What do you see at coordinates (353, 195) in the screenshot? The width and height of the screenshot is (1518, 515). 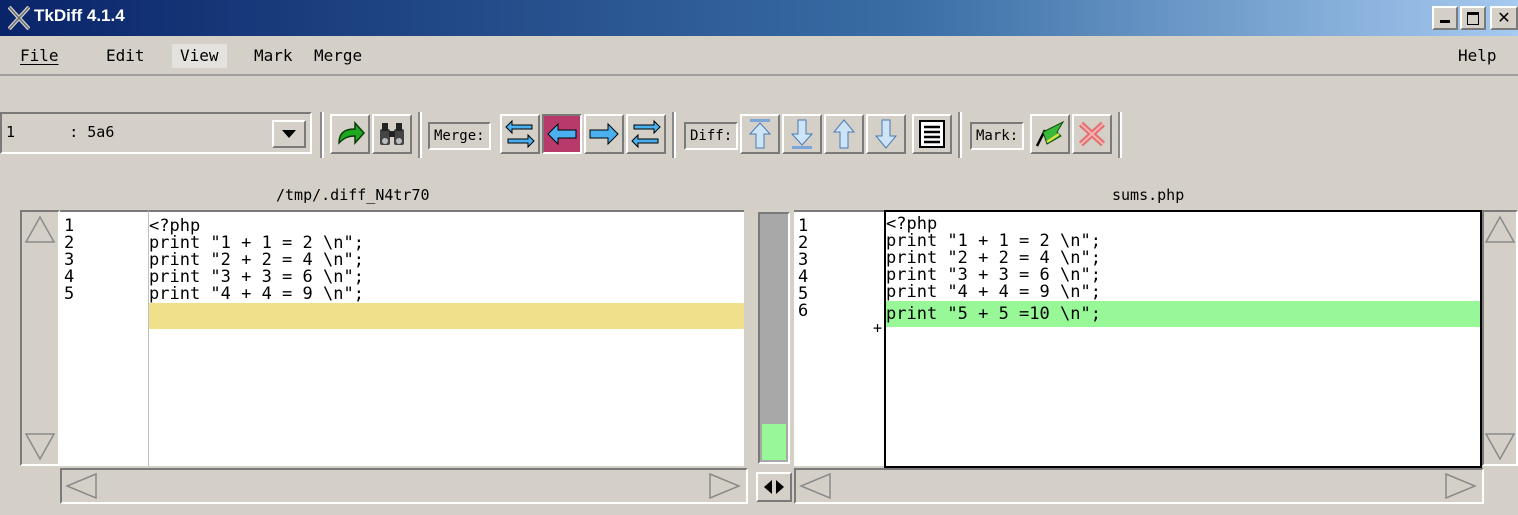 I see `left-filename: /tmp/.diff_N4tr70` at bounding box center [353, 195].